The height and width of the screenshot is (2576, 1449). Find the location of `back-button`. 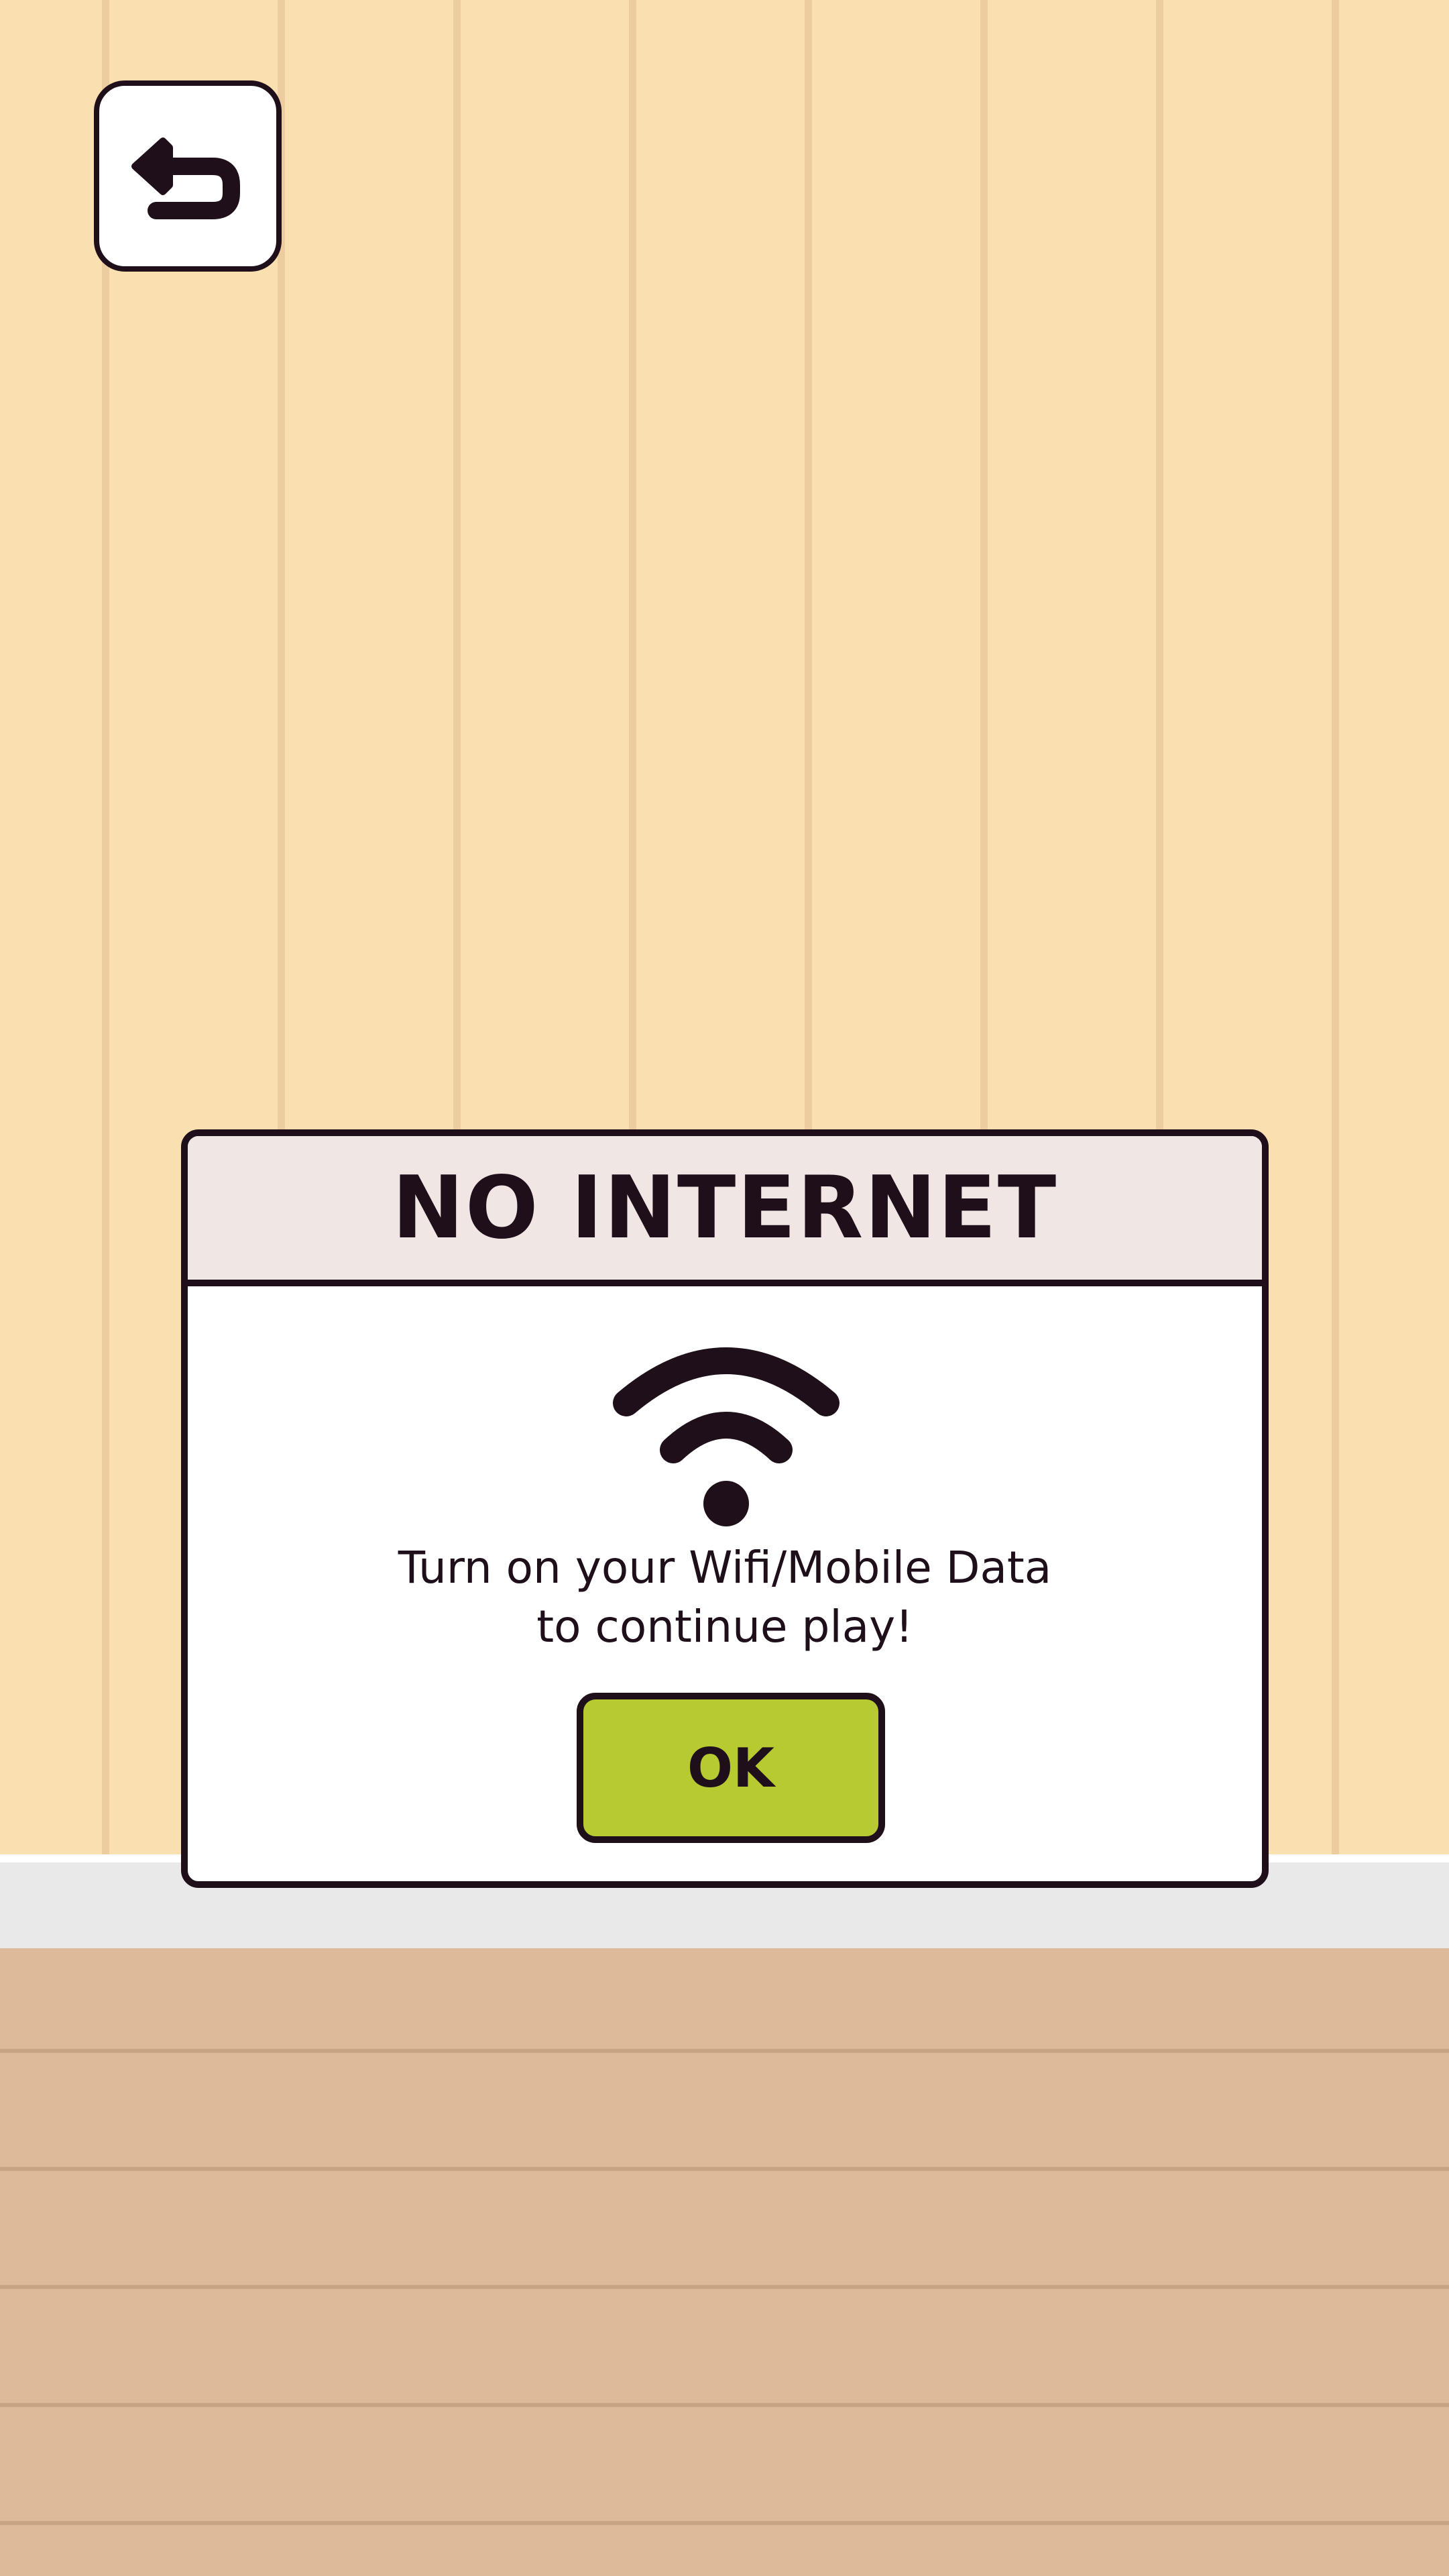

back-button is located at coordinates (188, 176).